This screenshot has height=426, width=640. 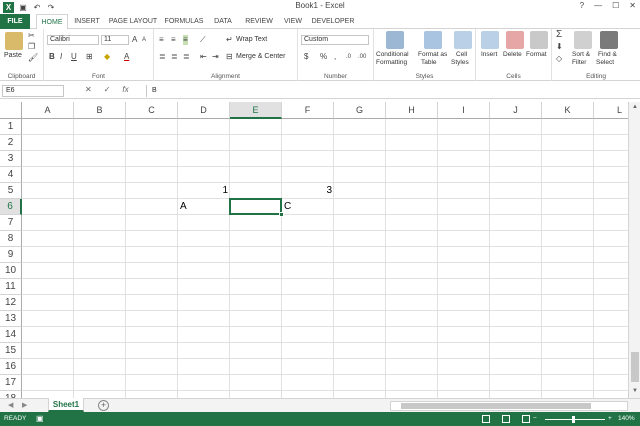 I want to click on shrink-font-icon: A, so click(x=144, y=40).